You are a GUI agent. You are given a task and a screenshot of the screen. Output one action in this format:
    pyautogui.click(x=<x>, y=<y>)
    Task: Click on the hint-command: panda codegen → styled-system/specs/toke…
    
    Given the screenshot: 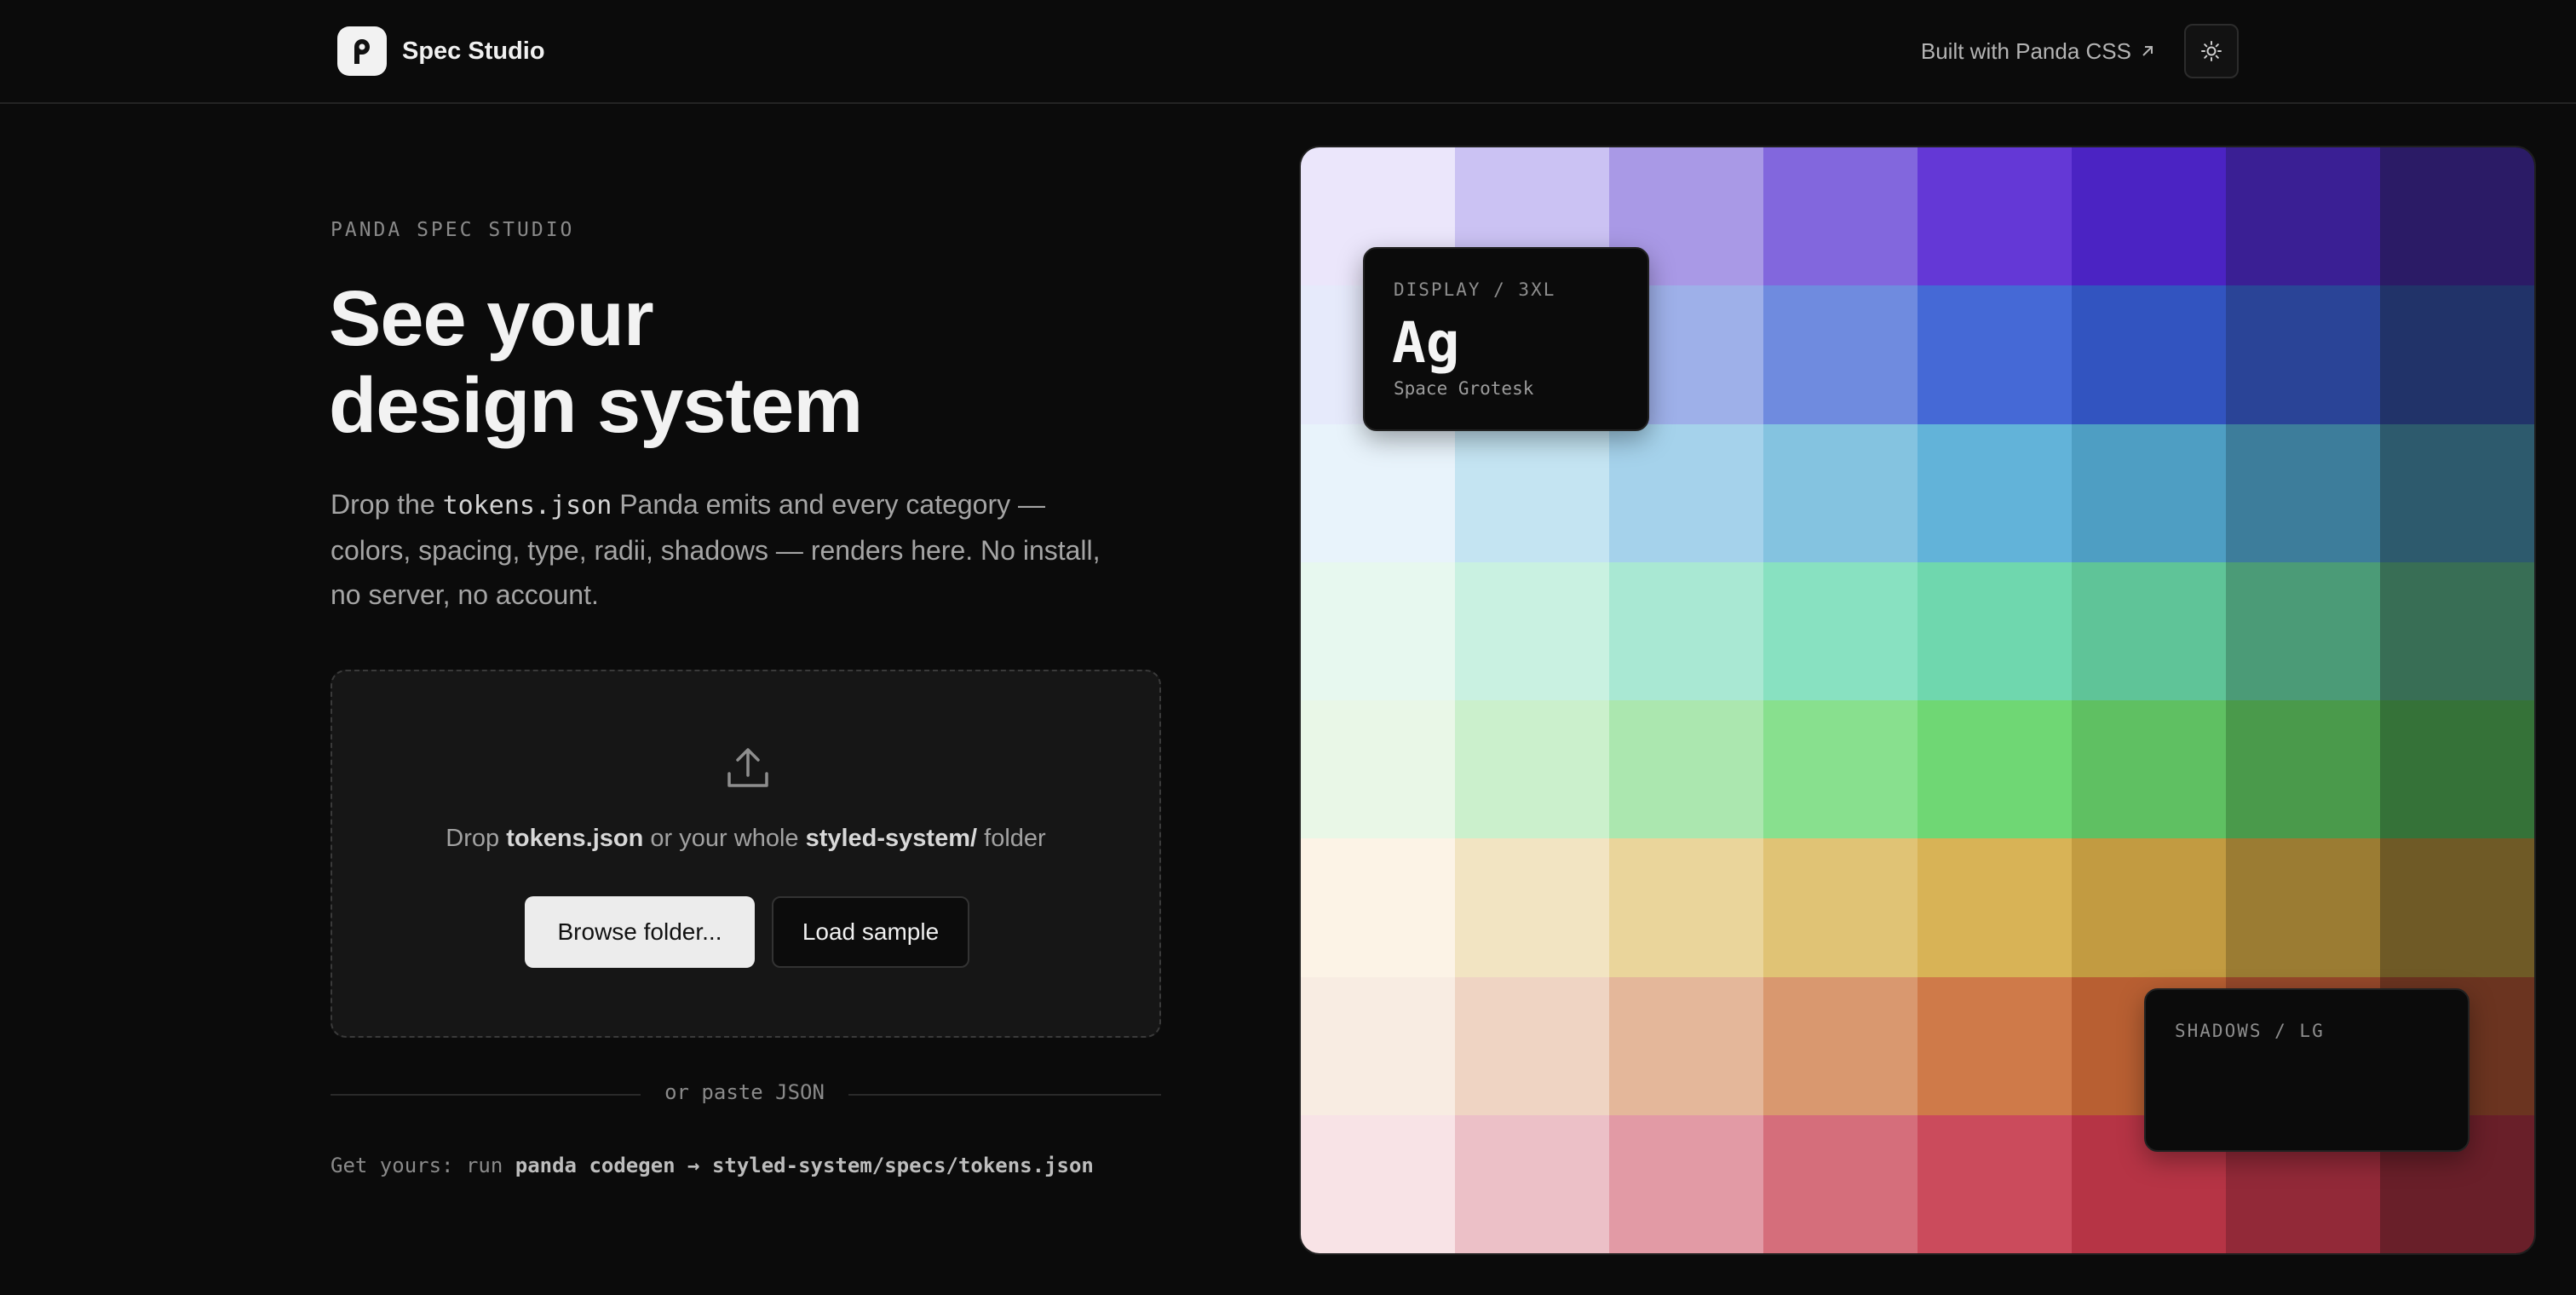 What is the action you would take?
    pyautogui.click(x=805, y=1165)
    